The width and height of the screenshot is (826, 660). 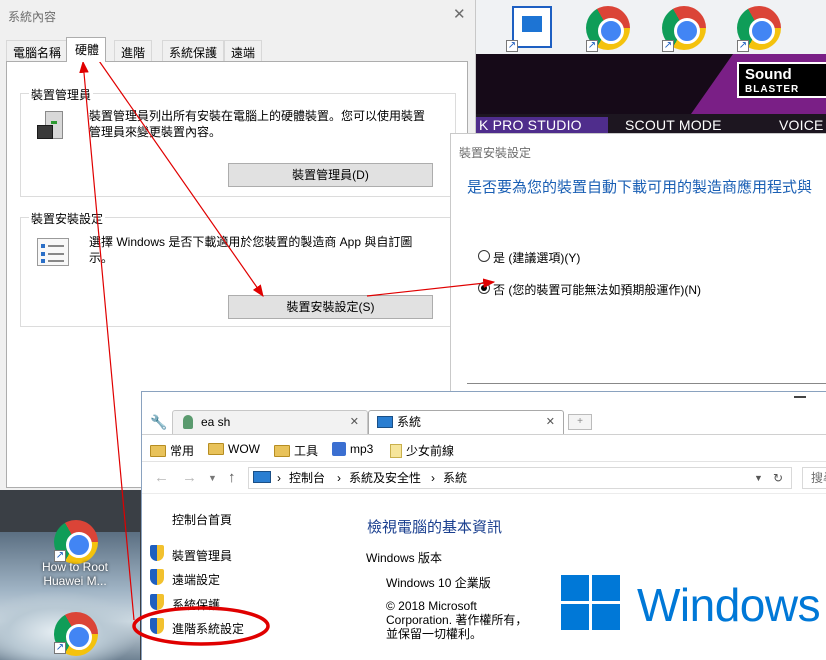 I want to click on tab-scout-mode: SCOUT MODE, so click(x=673, y=125).